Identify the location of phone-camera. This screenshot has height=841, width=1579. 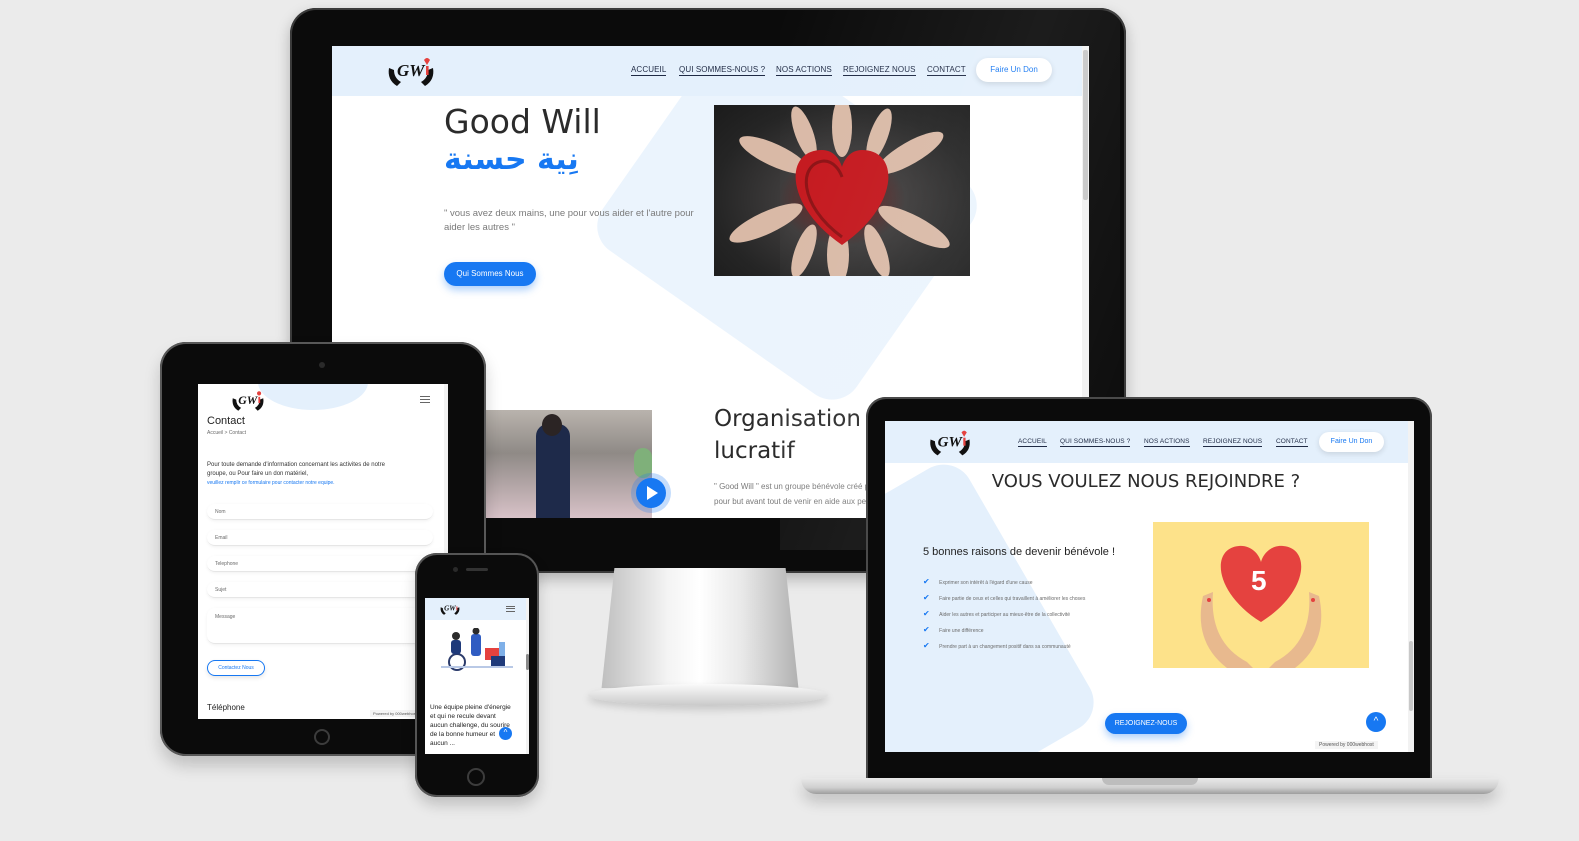
(455, 569).